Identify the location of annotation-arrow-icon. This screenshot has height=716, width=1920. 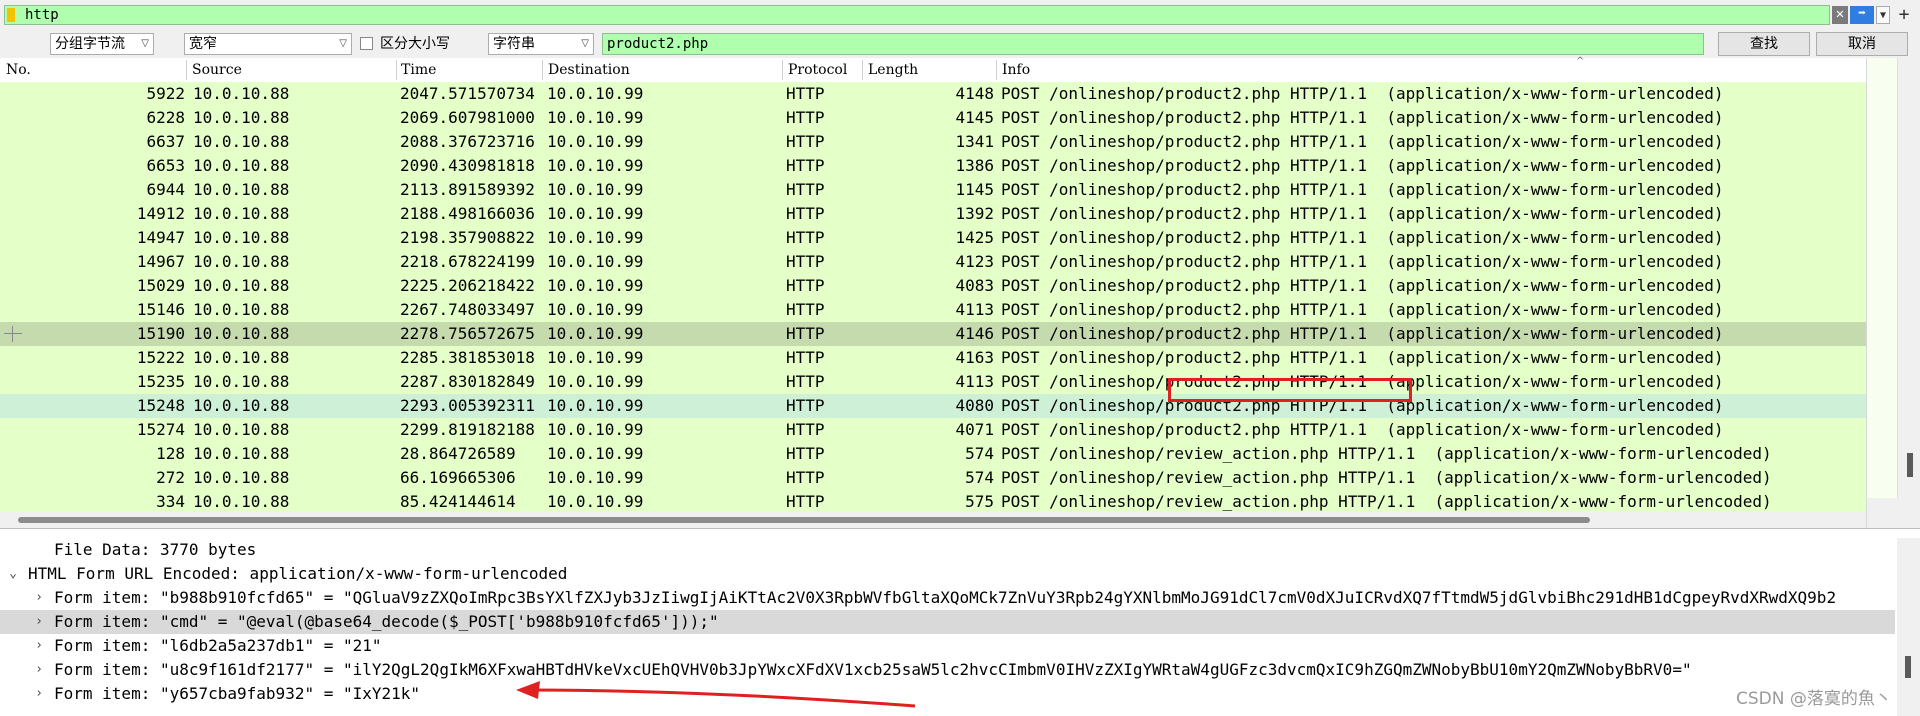
(716, 694).